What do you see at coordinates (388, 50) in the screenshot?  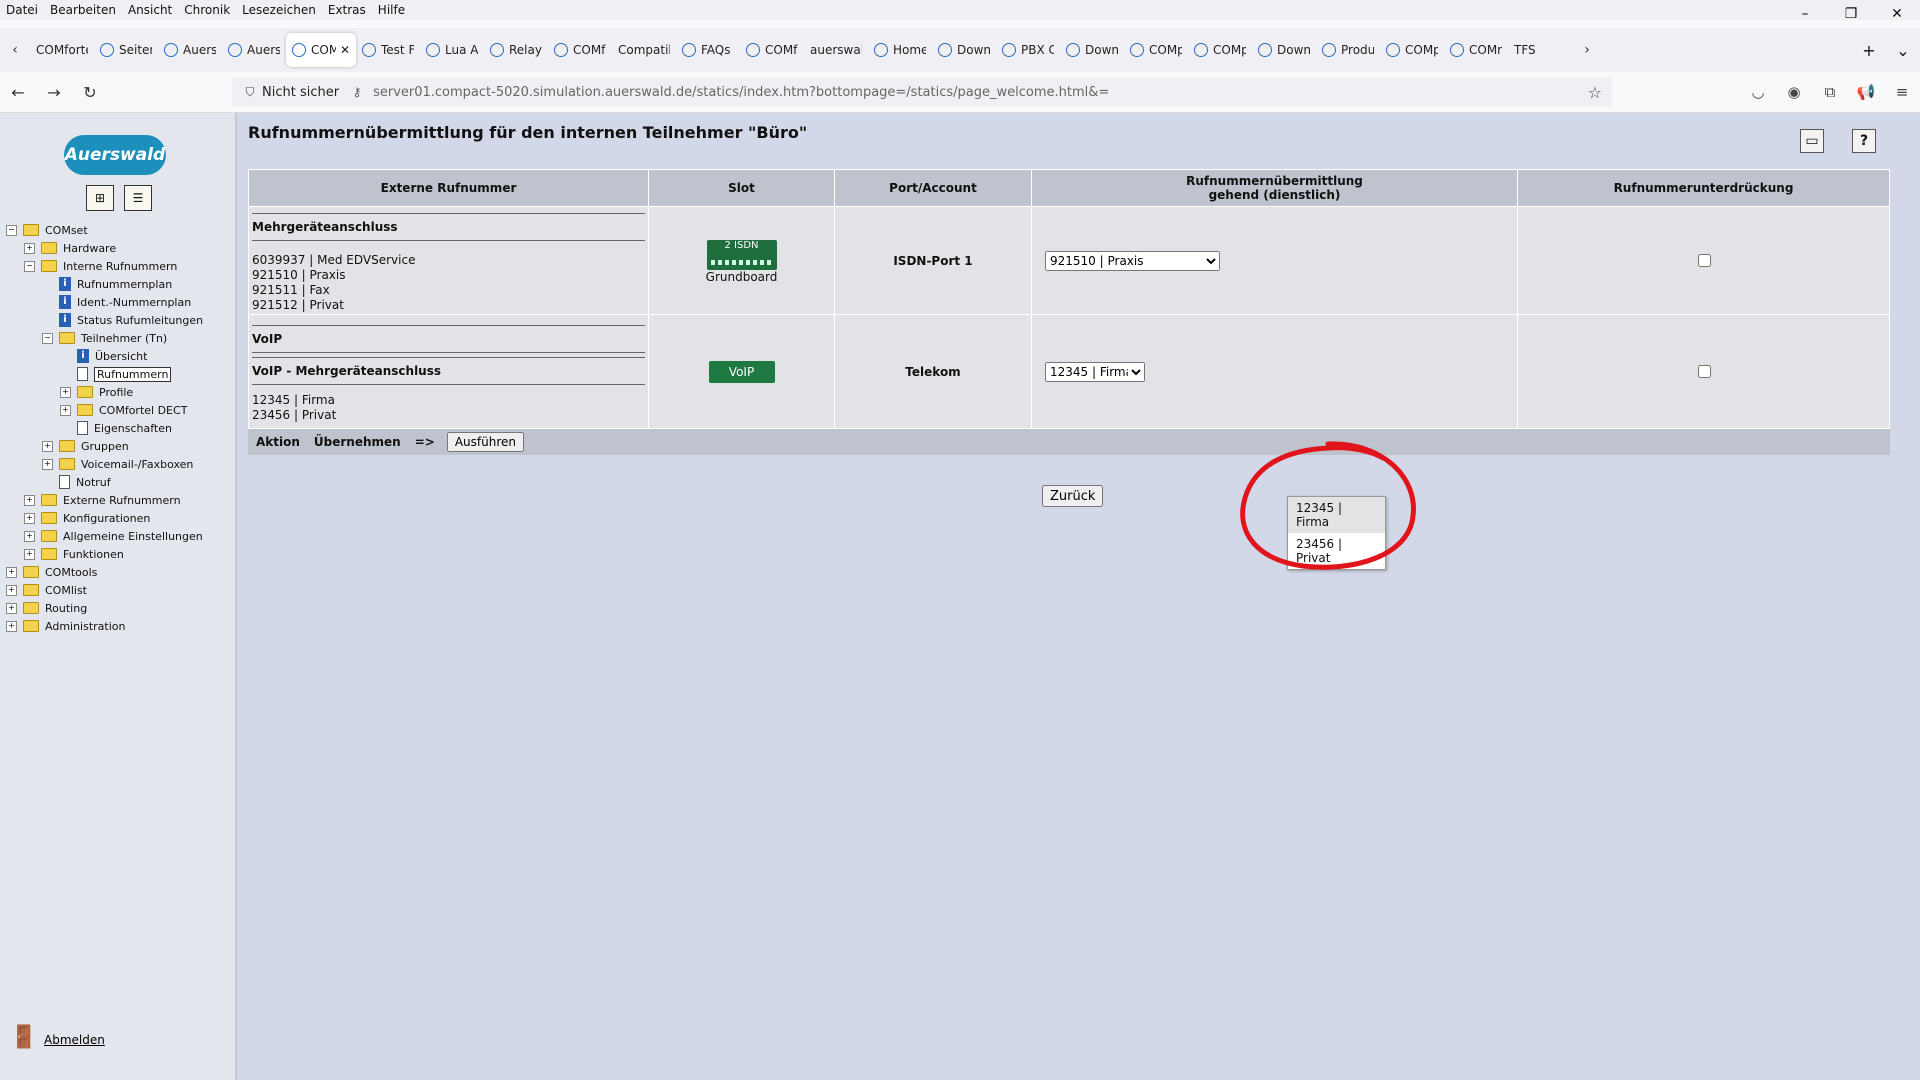 I see `tab-item: Test Fu` at bounding box center [388, 50].